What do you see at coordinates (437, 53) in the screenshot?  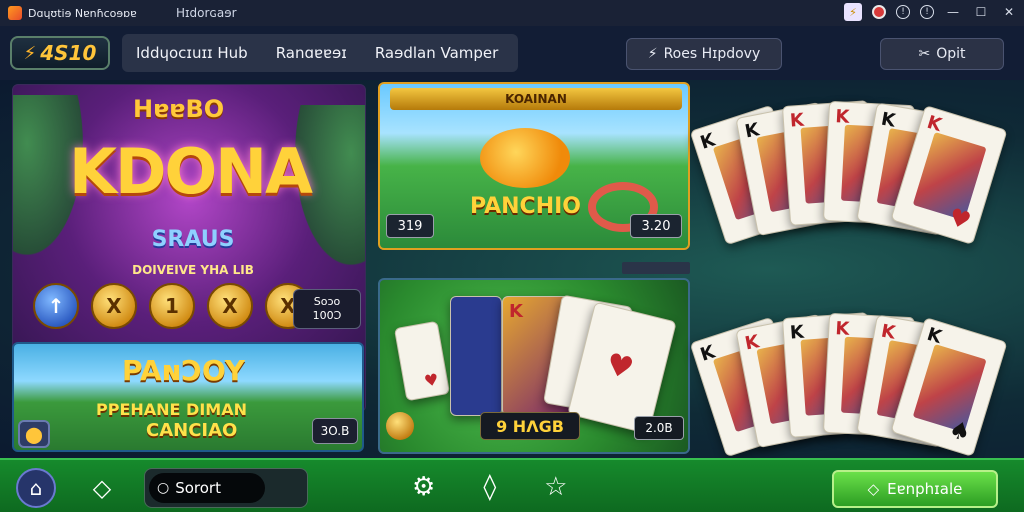 I see `tab-vamper: Raɘdlan Vamper` at bounding box center [437, 53].